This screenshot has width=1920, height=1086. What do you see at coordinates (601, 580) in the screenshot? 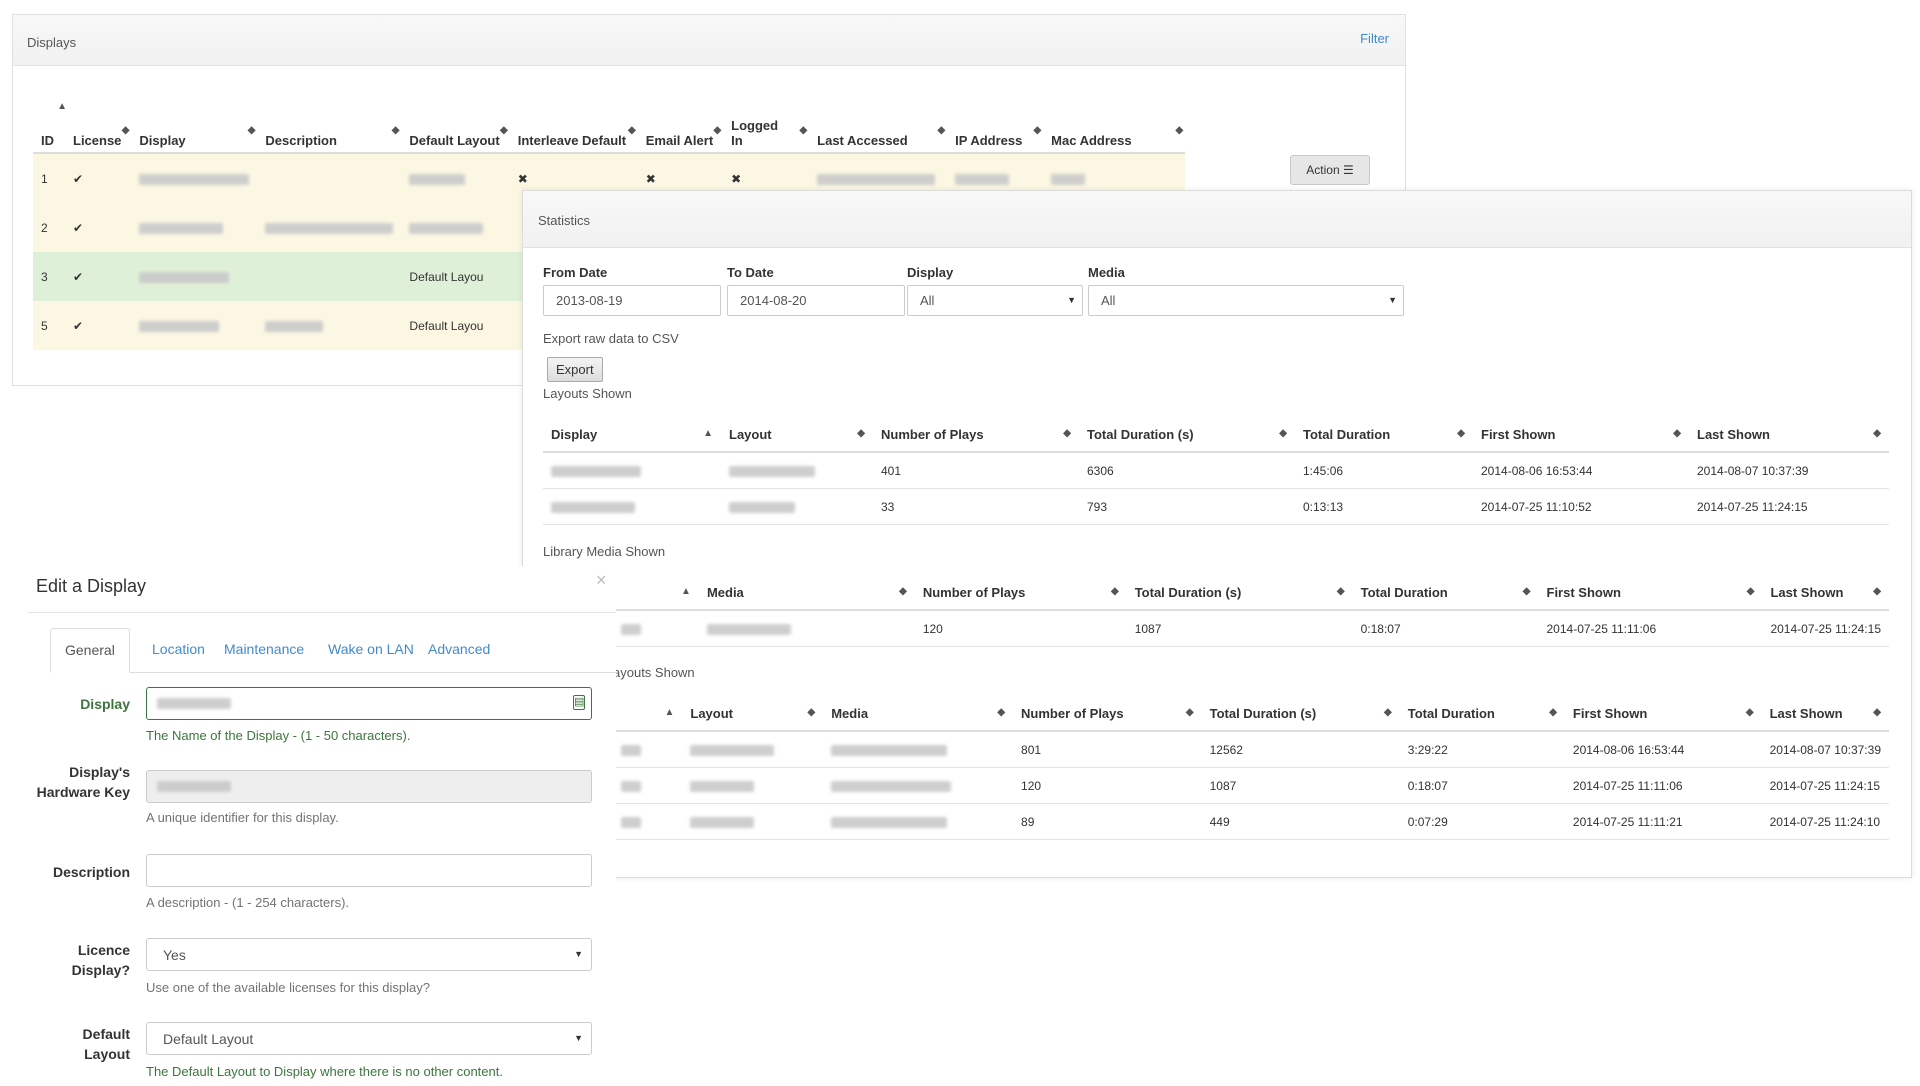
I see `close-icon: ×` at bounding box center [601, 580].